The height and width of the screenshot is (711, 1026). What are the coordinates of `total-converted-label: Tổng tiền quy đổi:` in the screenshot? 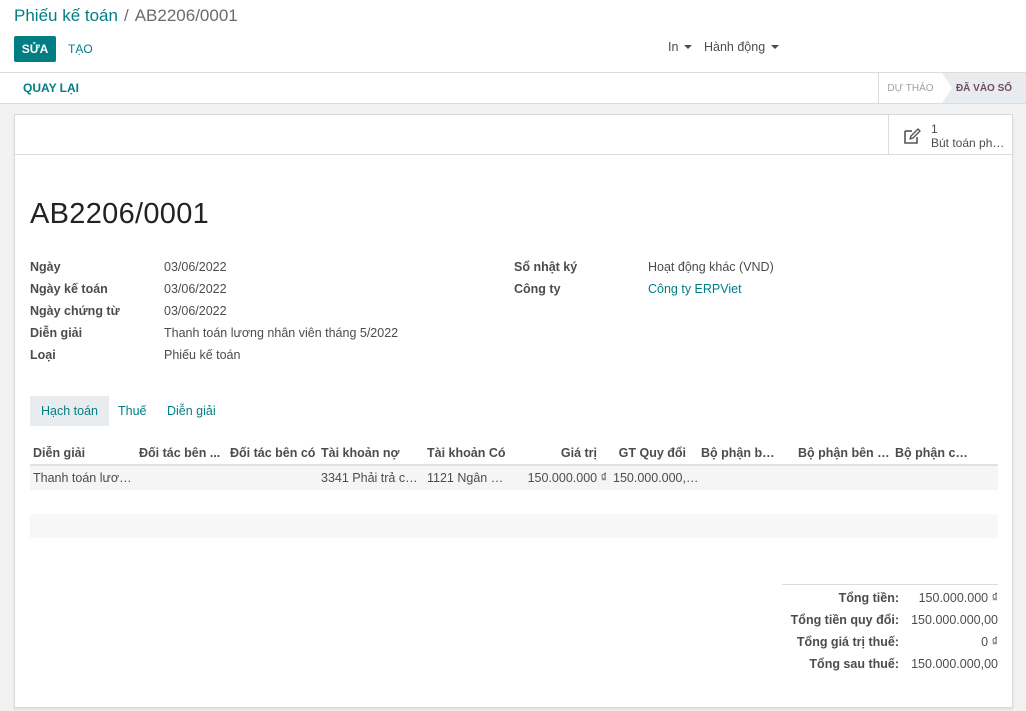 It's located at (844, 620).